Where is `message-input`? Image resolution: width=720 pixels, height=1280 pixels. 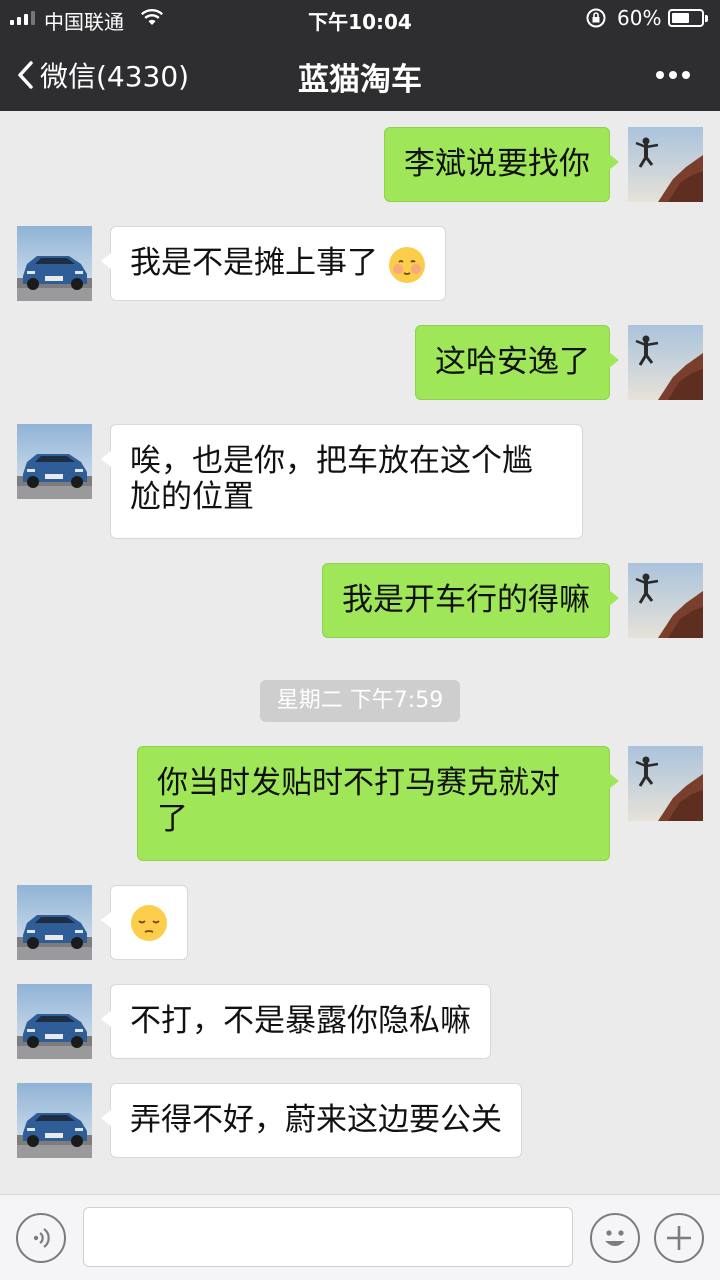
message-input is located at coordinates (328, 1237).